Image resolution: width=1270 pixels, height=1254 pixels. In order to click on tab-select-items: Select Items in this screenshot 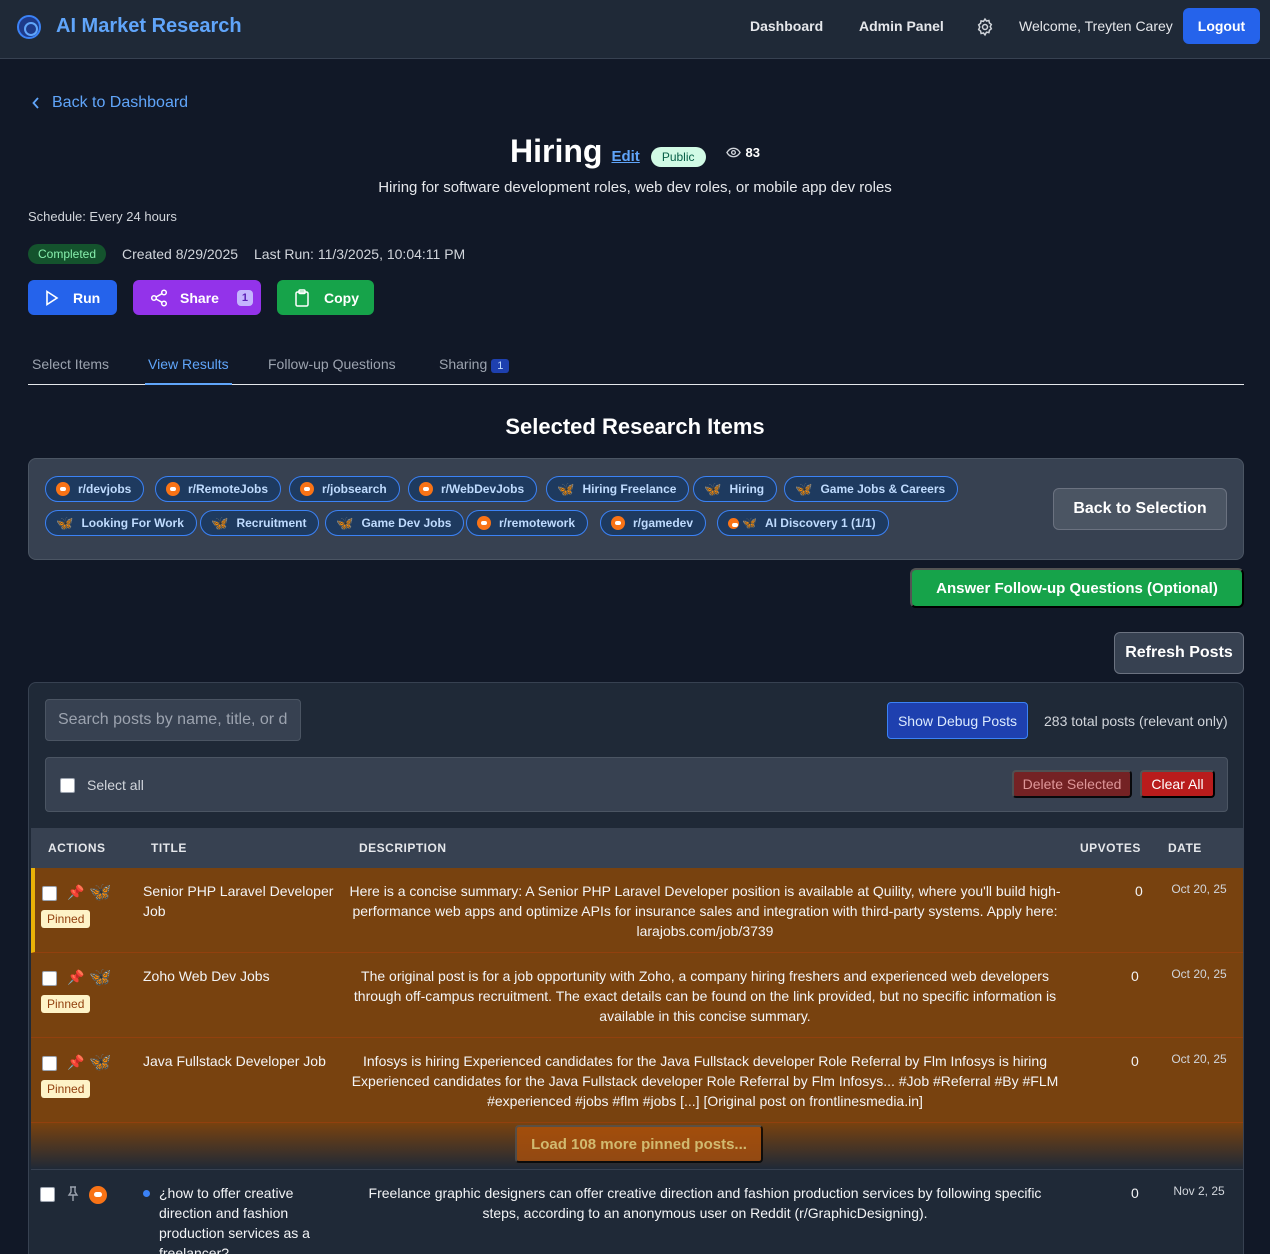, I will do `click(70, 370)`.